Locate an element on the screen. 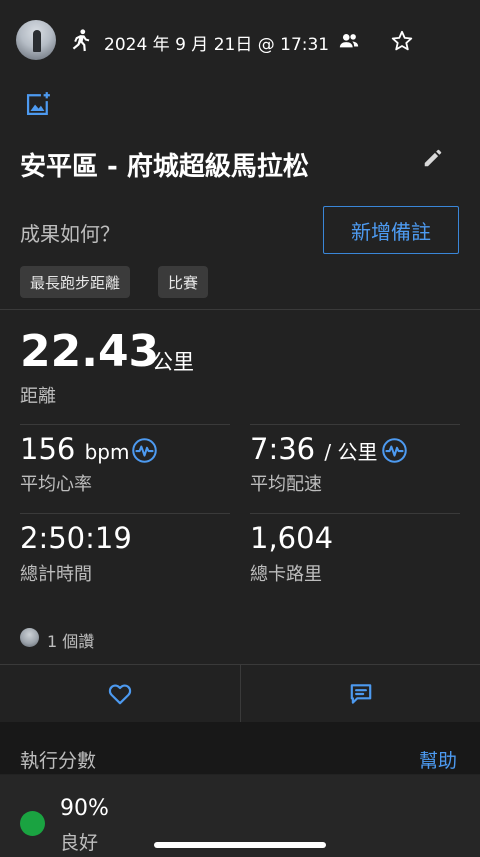 The height and width of the screenshot is (857, 480). total-calories-value: 1,604 is located at coordinates (292, 538).